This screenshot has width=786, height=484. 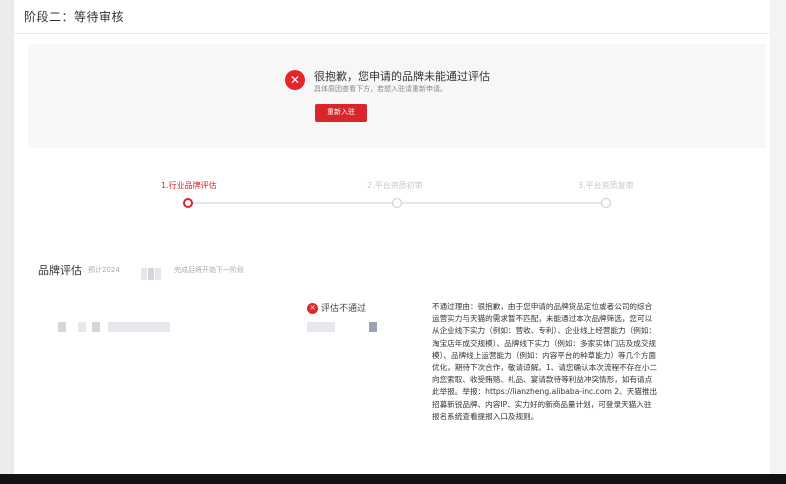 I want to click on evaluation-date-note: 预计2024, so click(x=104, y=270).